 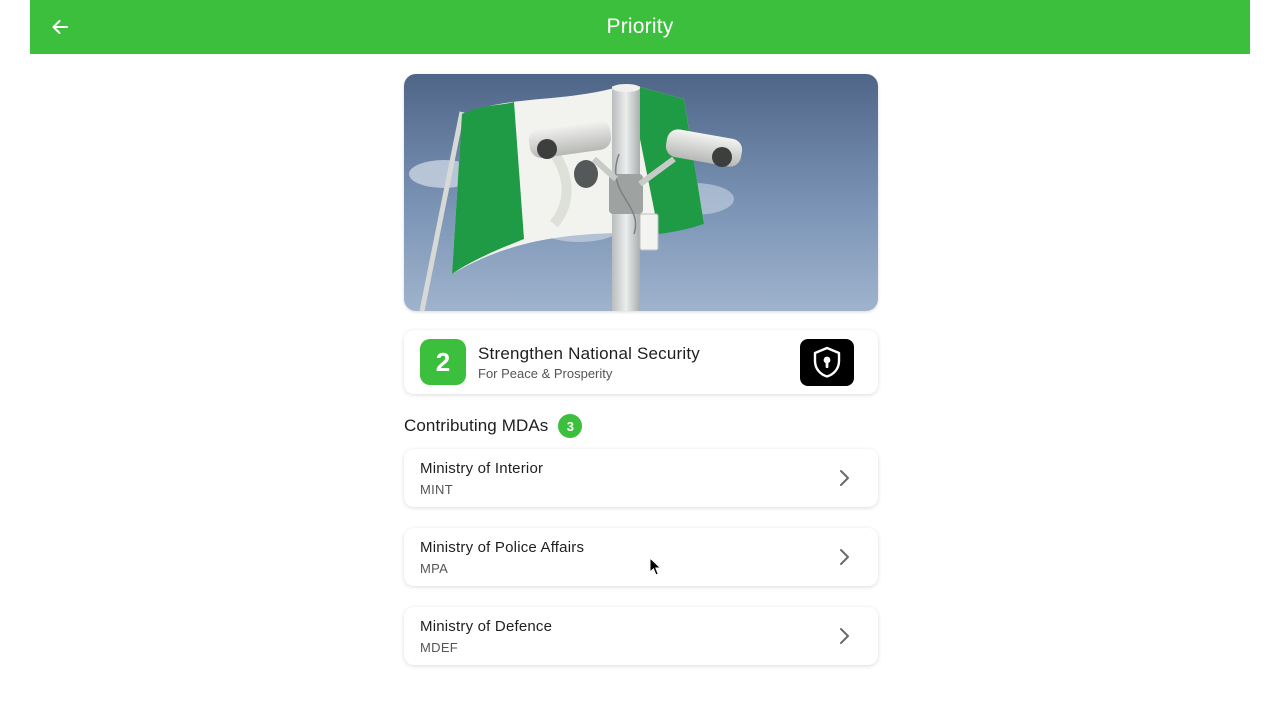 I want to click on shield-lock-icon, so click(x=827, y=362).